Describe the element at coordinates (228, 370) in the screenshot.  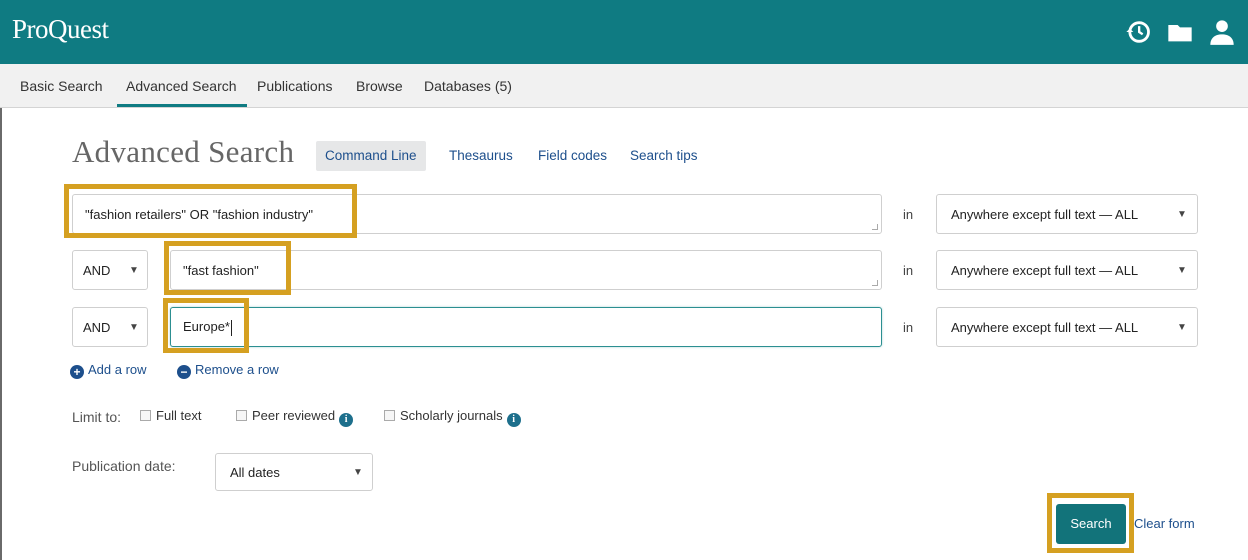
I see `remove-row-link: − Remove a row` at that location.